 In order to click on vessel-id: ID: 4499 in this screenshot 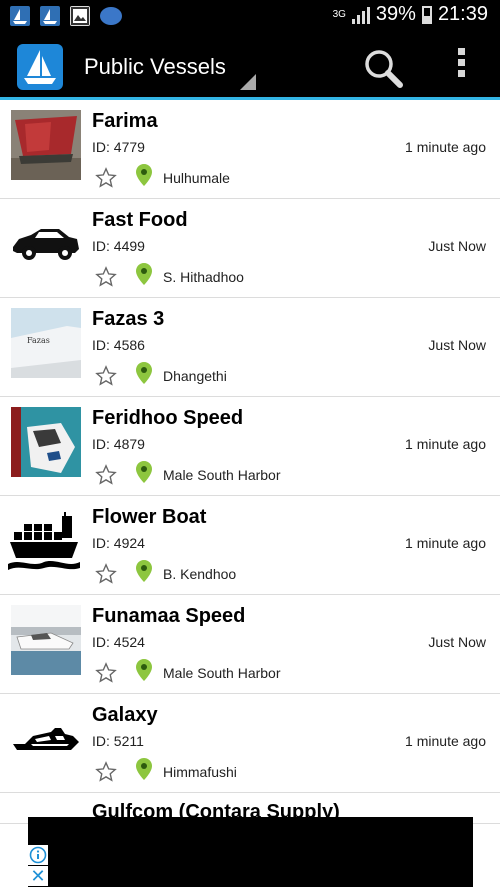, I will do `click(118, 246)`.